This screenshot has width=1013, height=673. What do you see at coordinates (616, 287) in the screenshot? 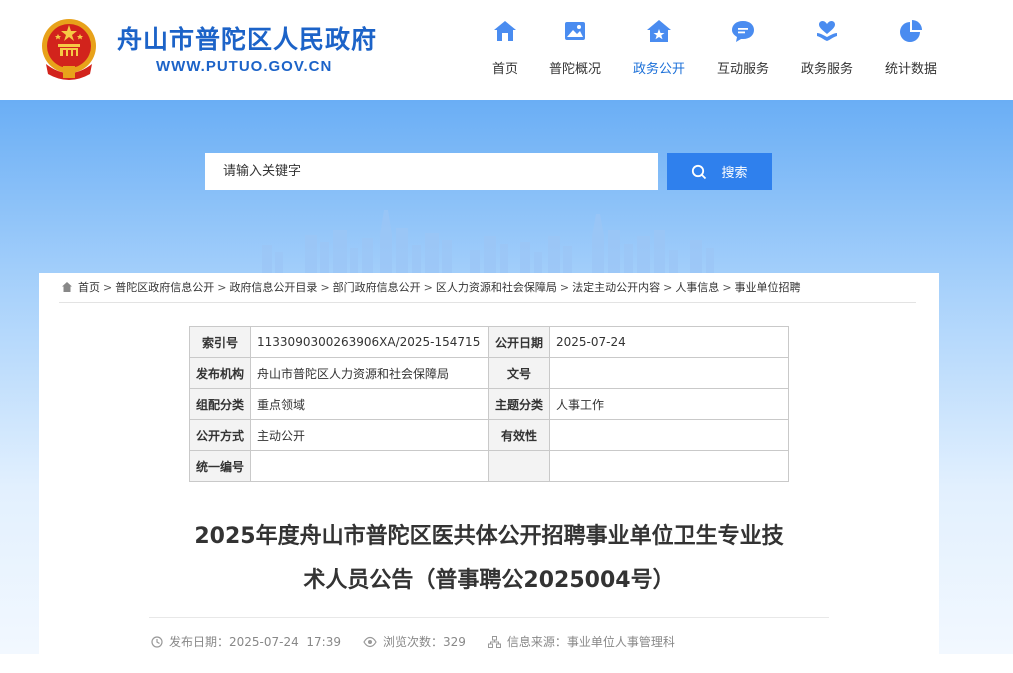
I see `breadcrumb-item: 法定主动公开内容` at bounding box center [616, 287].